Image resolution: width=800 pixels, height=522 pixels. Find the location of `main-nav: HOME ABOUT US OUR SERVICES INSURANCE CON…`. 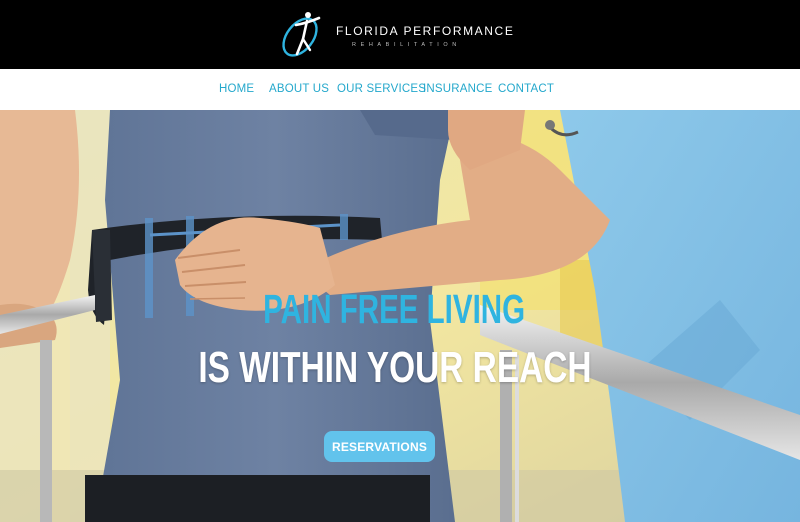

main-nav: HOME ABOUT US OUR SERVICES INSURANCE CON… is located at coordinates (400, 89).